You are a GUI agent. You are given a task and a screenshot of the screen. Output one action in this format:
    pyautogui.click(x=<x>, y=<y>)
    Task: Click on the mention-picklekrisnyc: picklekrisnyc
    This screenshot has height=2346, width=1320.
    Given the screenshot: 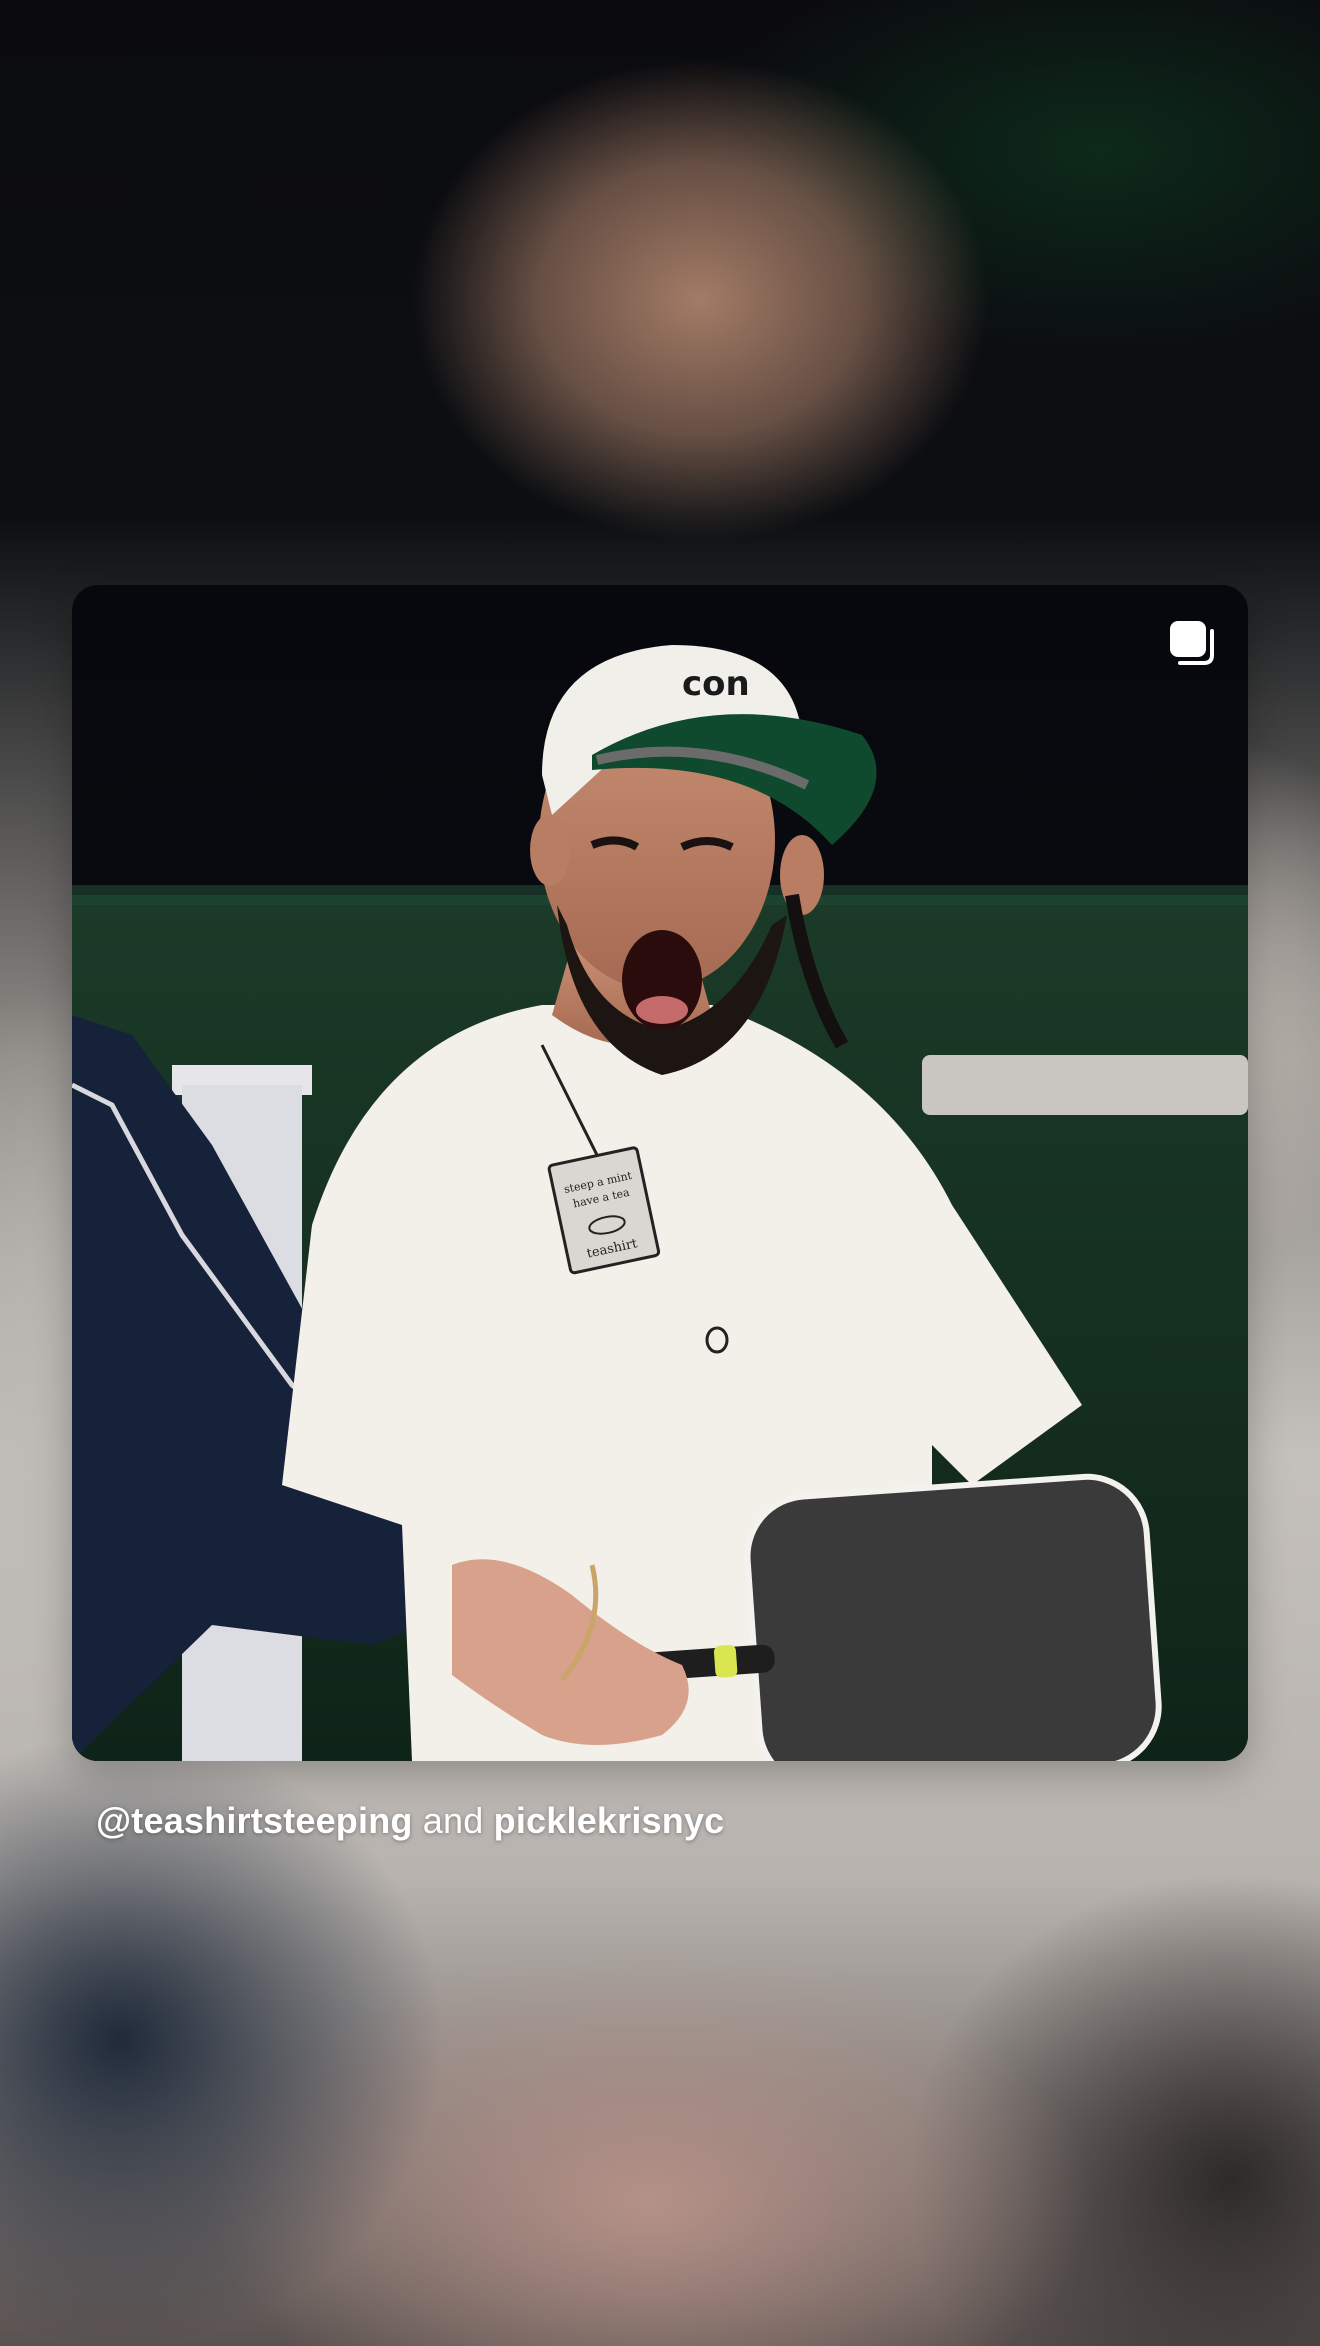 What is the action you would take?
    pyautogui.click(x=609, y=1820)
    